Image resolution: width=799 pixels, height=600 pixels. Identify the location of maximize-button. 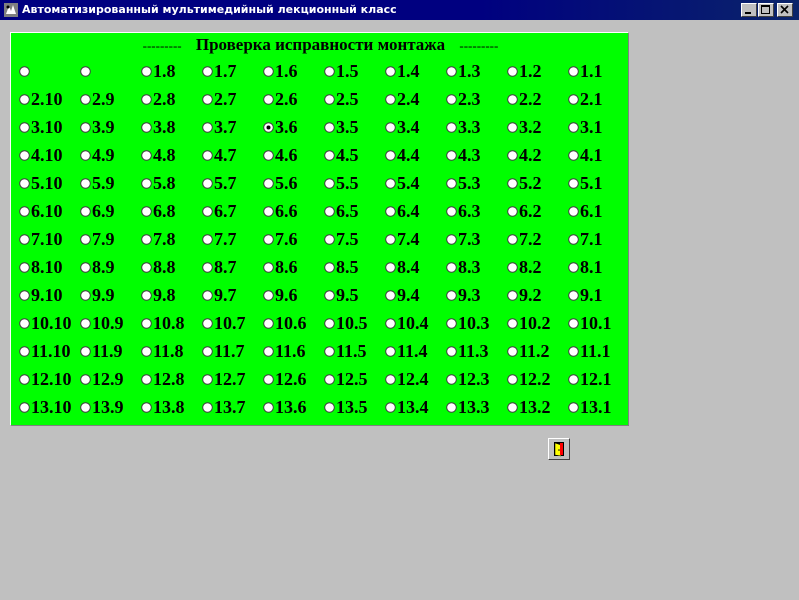
(766, 10).